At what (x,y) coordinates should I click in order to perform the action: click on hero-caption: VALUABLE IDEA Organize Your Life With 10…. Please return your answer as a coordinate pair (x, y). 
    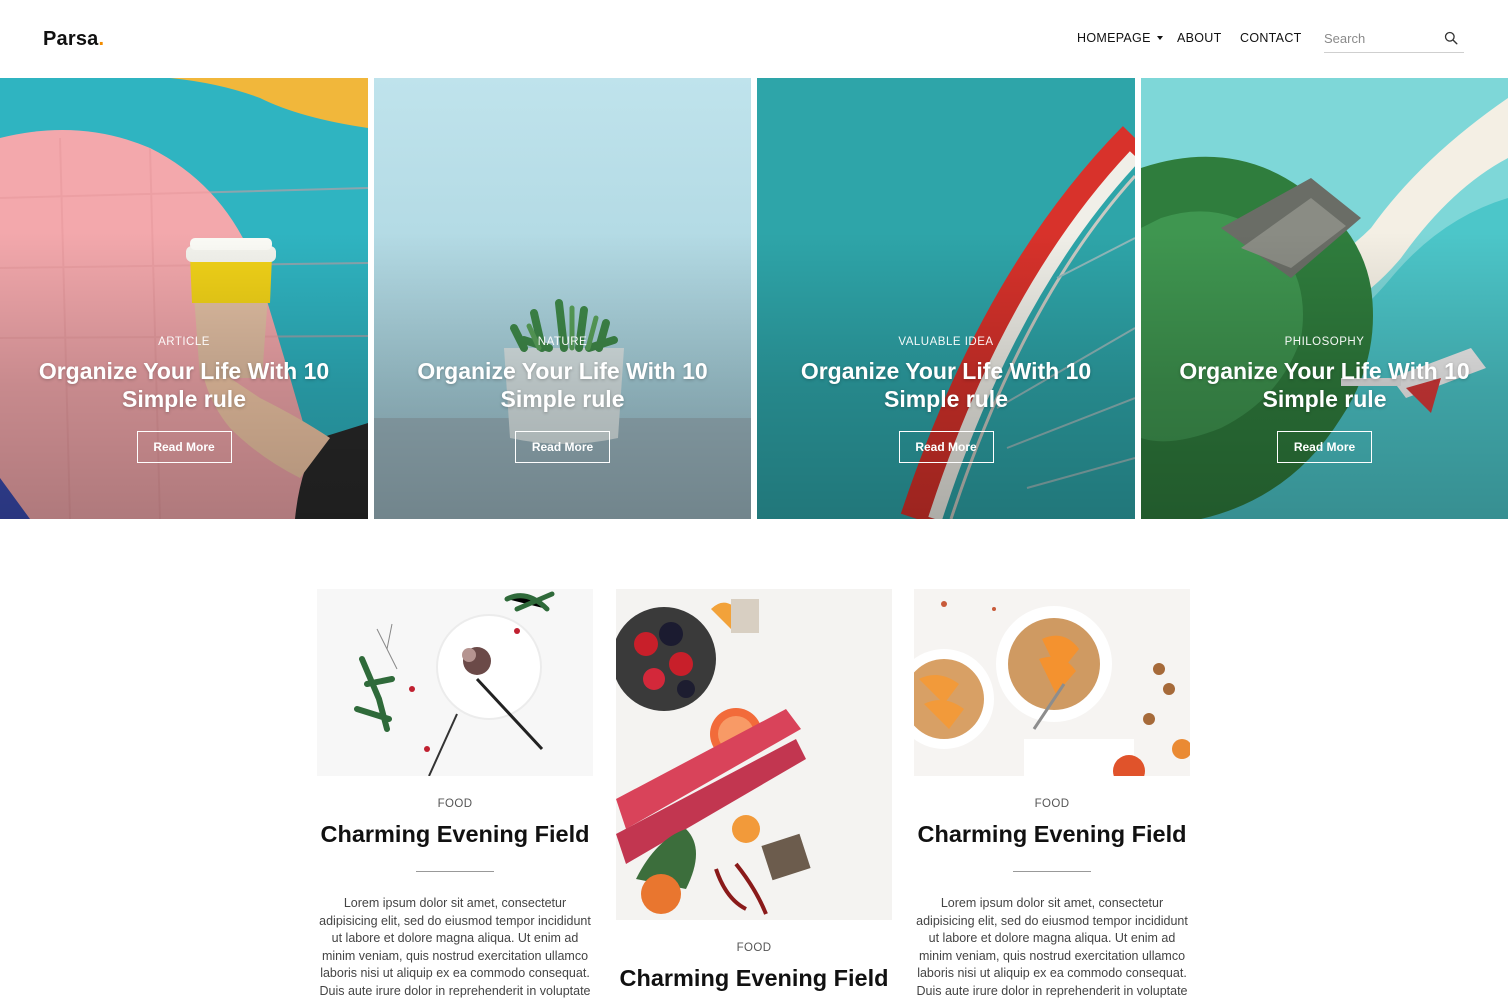
    Looking at the image, I should click on (946, 399).